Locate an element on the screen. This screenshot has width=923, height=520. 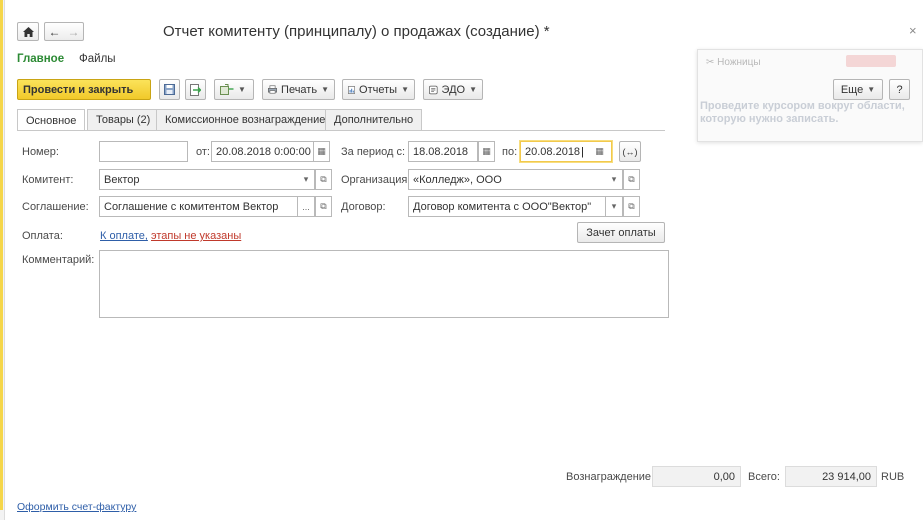
payment-link-group: К оплате, этапы не указаны is located at coordinates (170, 236).